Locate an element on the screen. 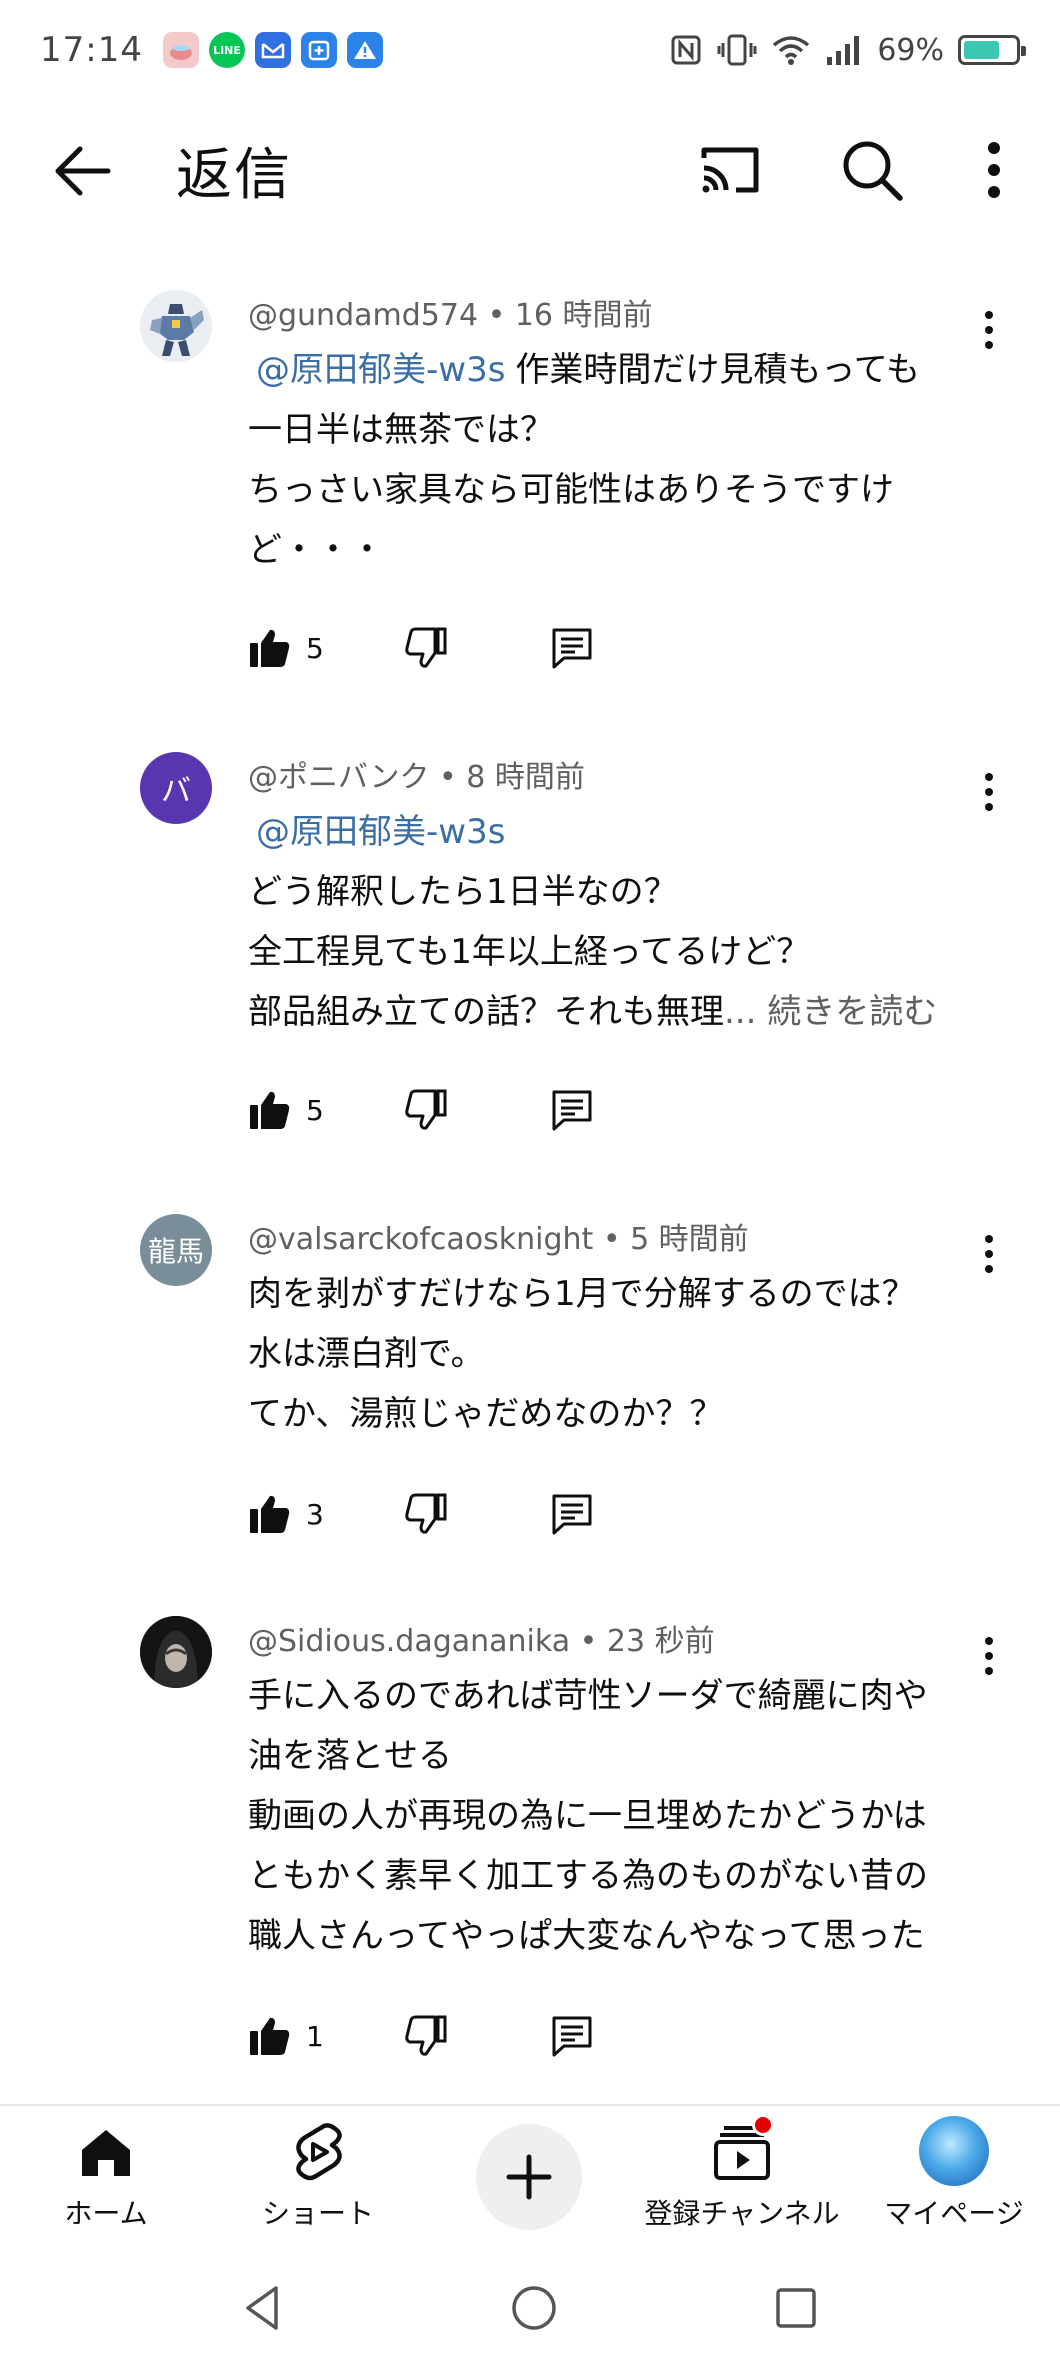 This screenshot has width=1060, height=2364. comment-actions: 3 is located at coordinates (448, 1514).